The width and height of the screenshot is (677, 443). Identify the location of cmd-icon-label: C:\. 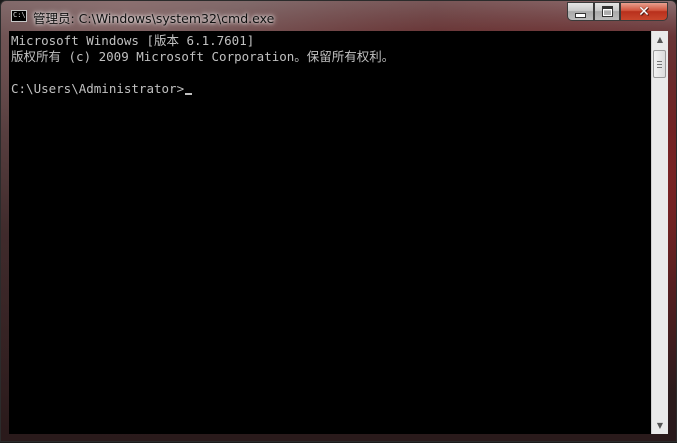
(19, 15).